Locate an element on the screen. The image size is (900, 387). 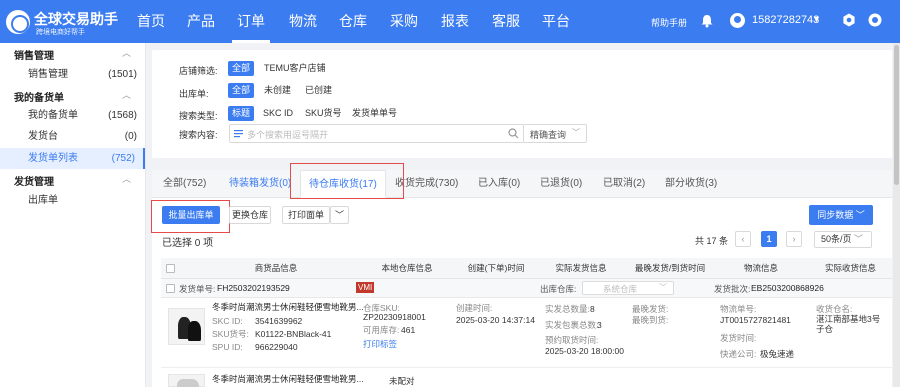
tab-all: 全部(752) is located at coordinates (184, 184).